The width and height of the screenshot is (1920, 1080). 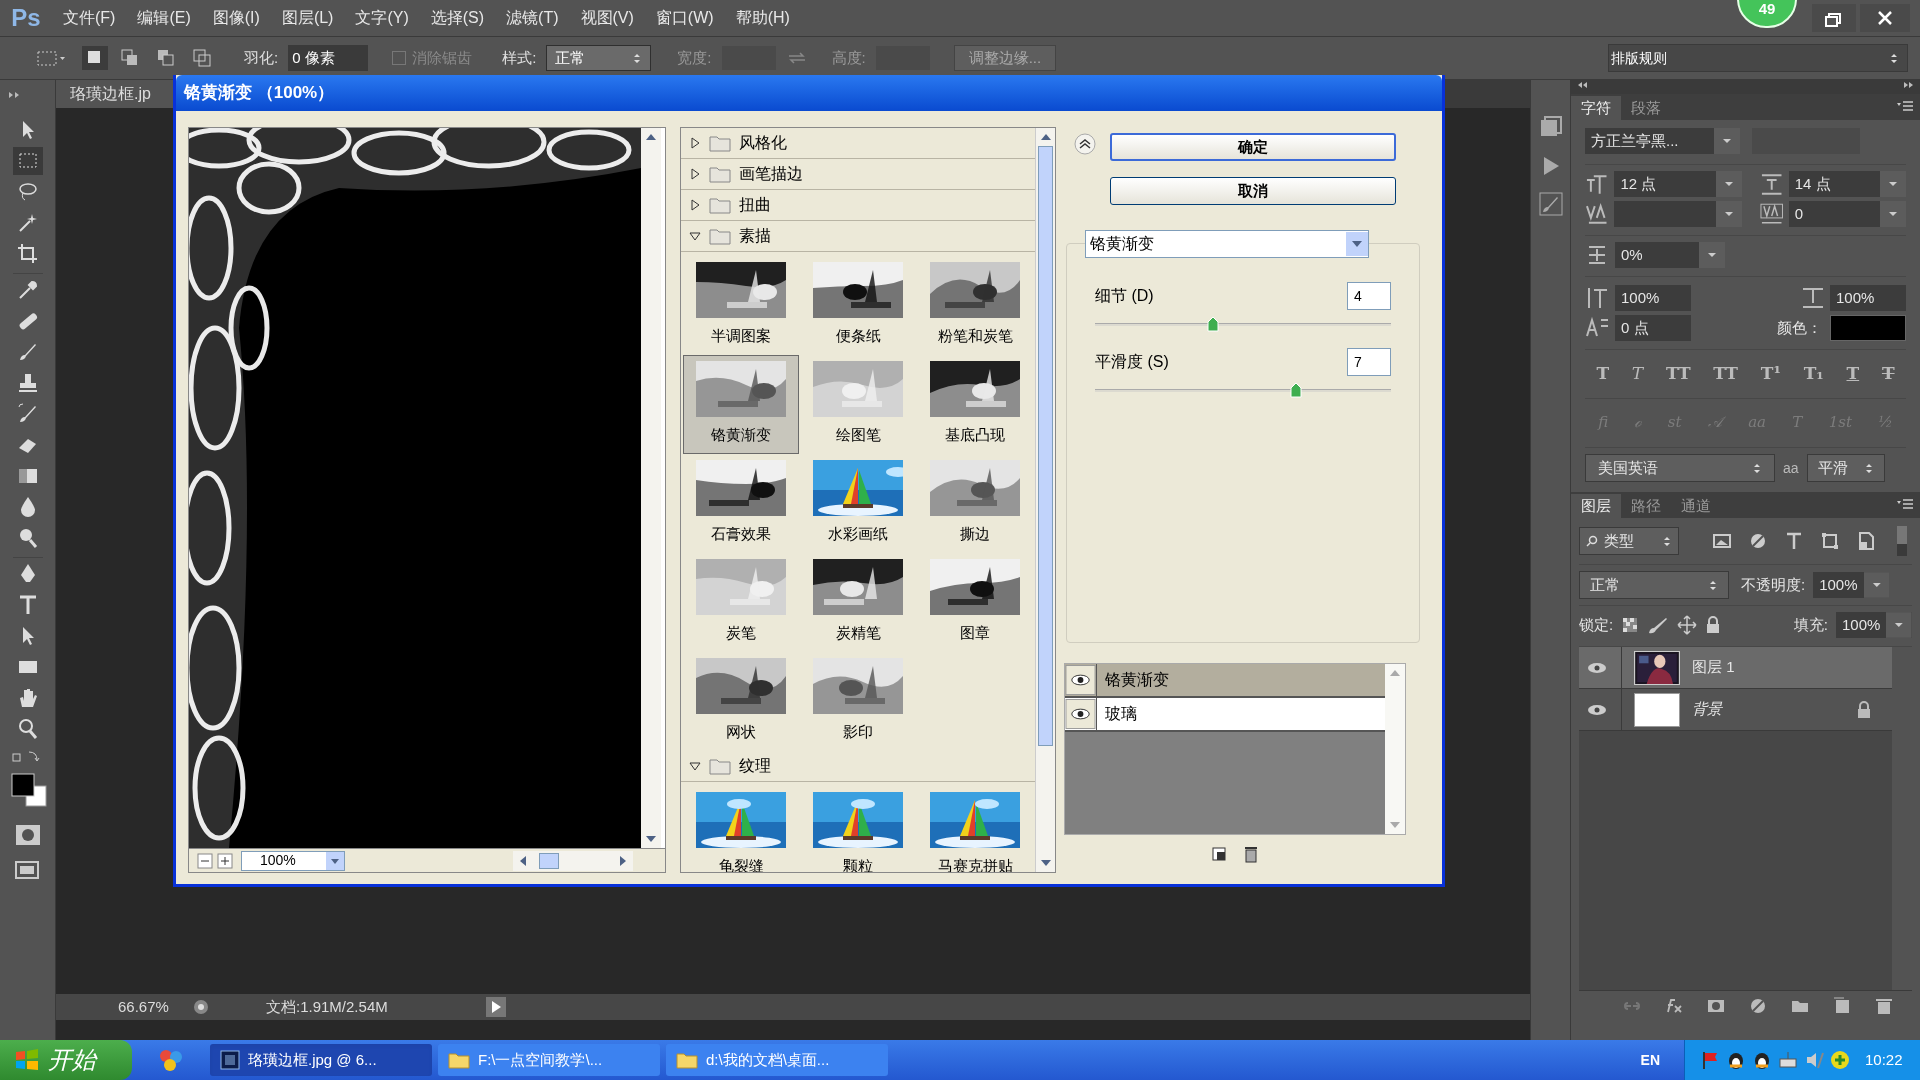 I want to click on layer-row: 图层 1, so click(x=1735, y=668).